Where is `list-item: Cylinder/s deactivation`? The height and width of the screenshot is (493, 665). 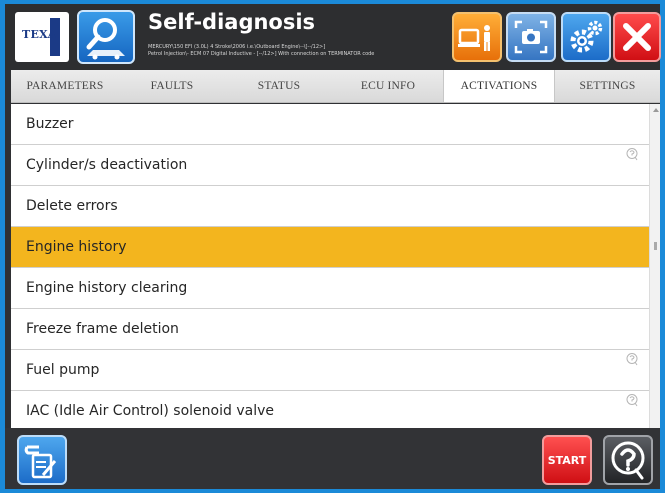 list-item: Cylinder/s deactivation is located at coordinates (330, 165).